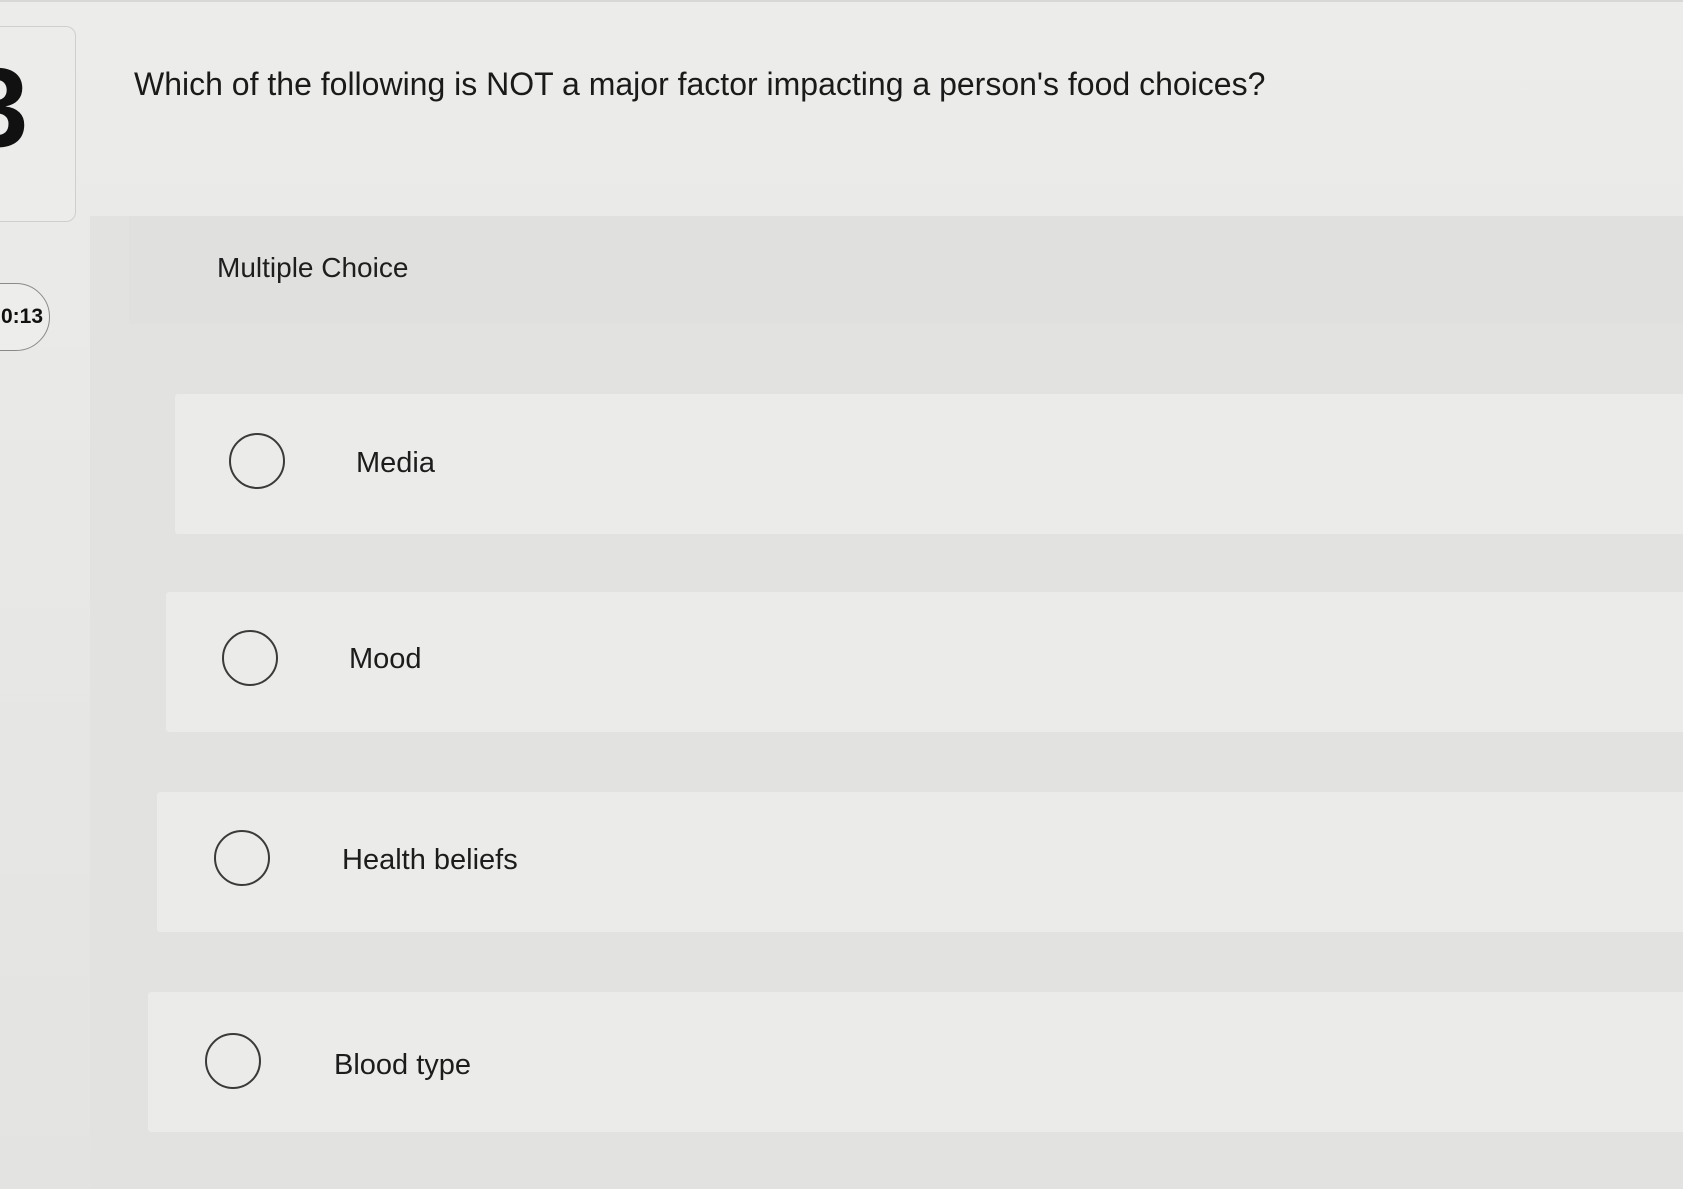 The image size is (1683, 1189). I want to click on top-divider, so click(841, 1).